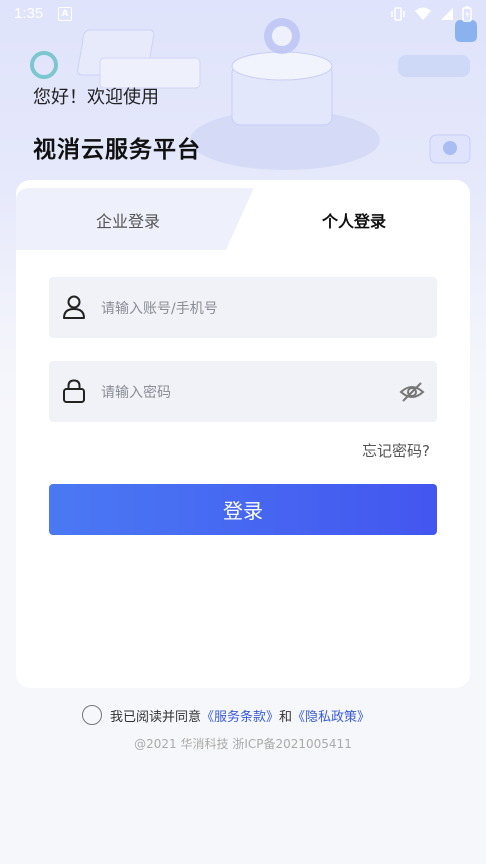 Image resolution: width=486 pixels, height=864 pixels. I want to click on notification-a-icon: A, so click(65, 14).